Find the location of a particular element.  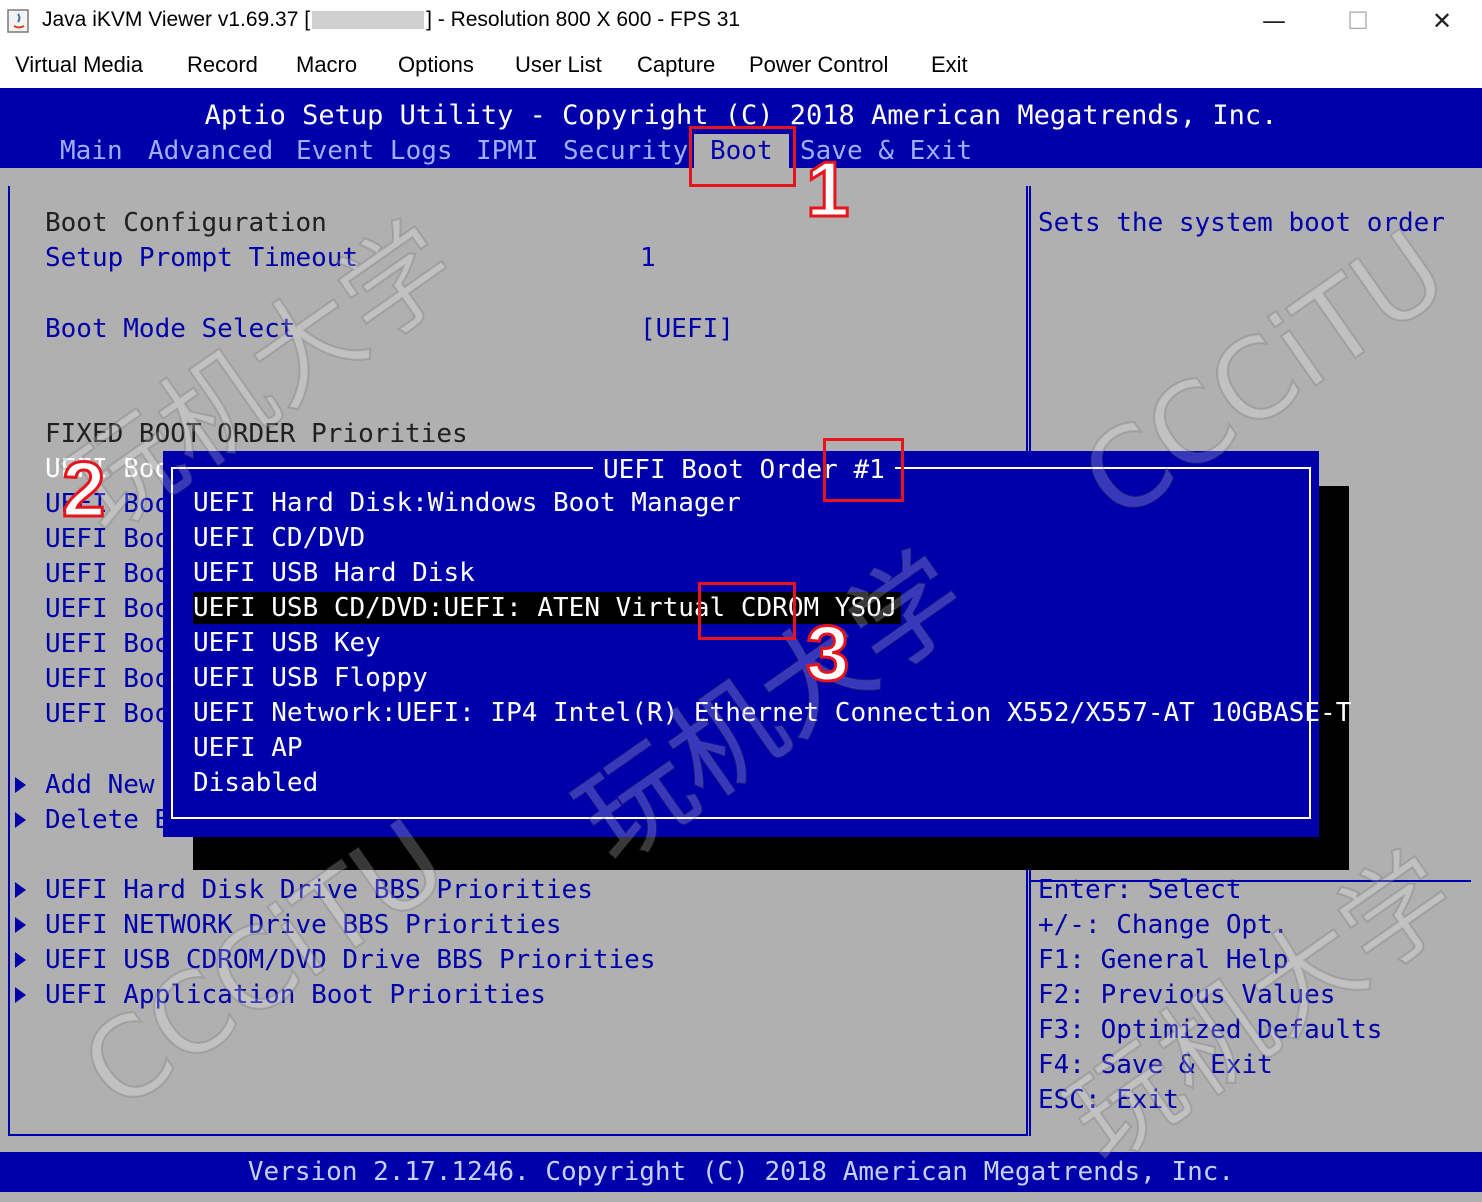

annotation-number-2: 2 is located at coordinates (83, 489).